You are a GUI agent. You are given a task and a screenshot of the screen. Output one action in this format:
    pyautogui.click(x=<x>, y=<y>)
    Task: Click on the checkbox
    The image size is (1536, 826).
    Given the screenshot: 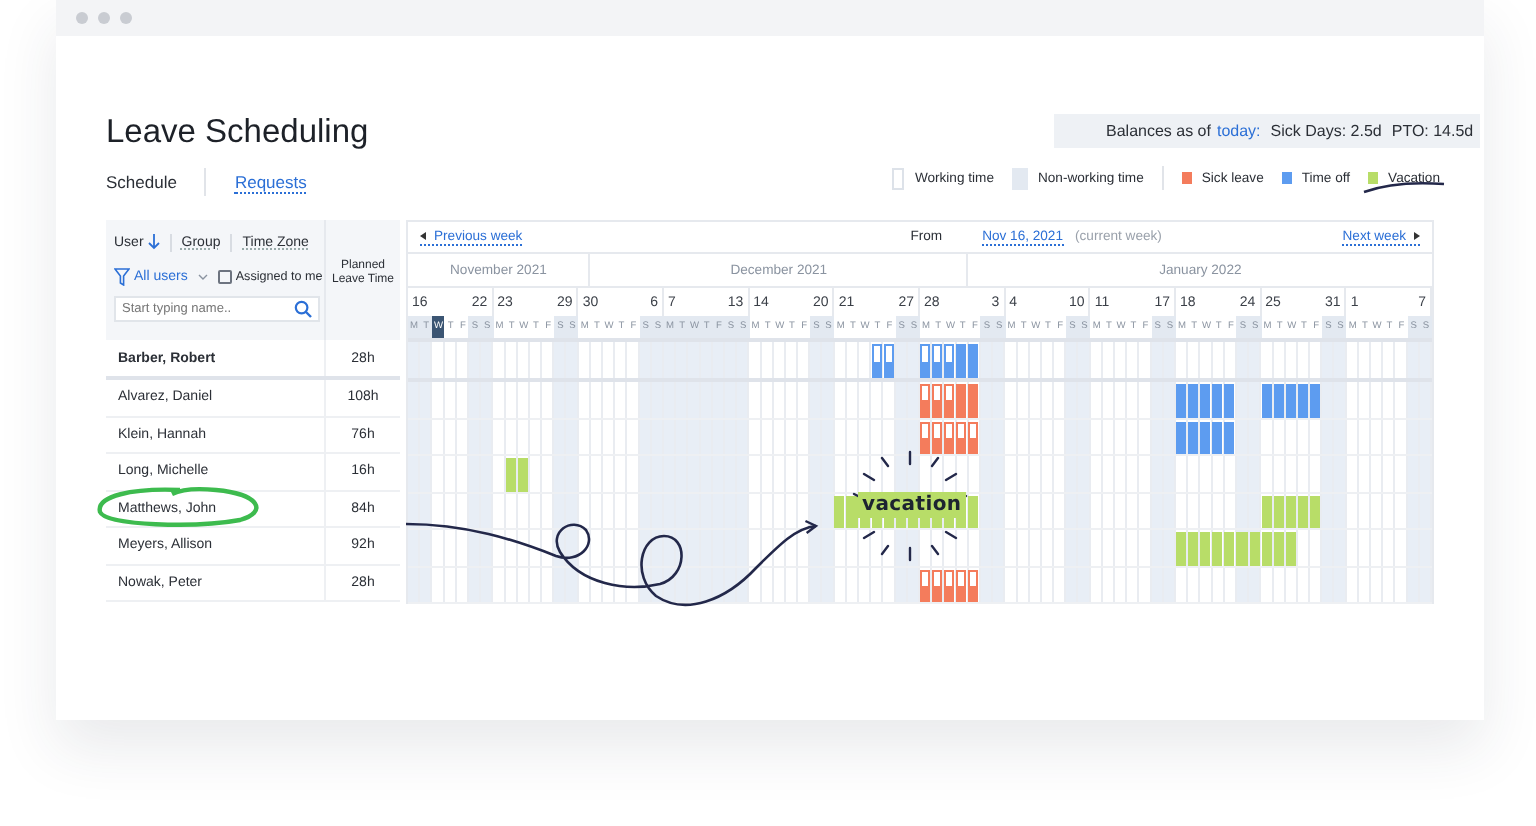 What is the action you would take?
    pyautogui.click(x=224, y=277)
    